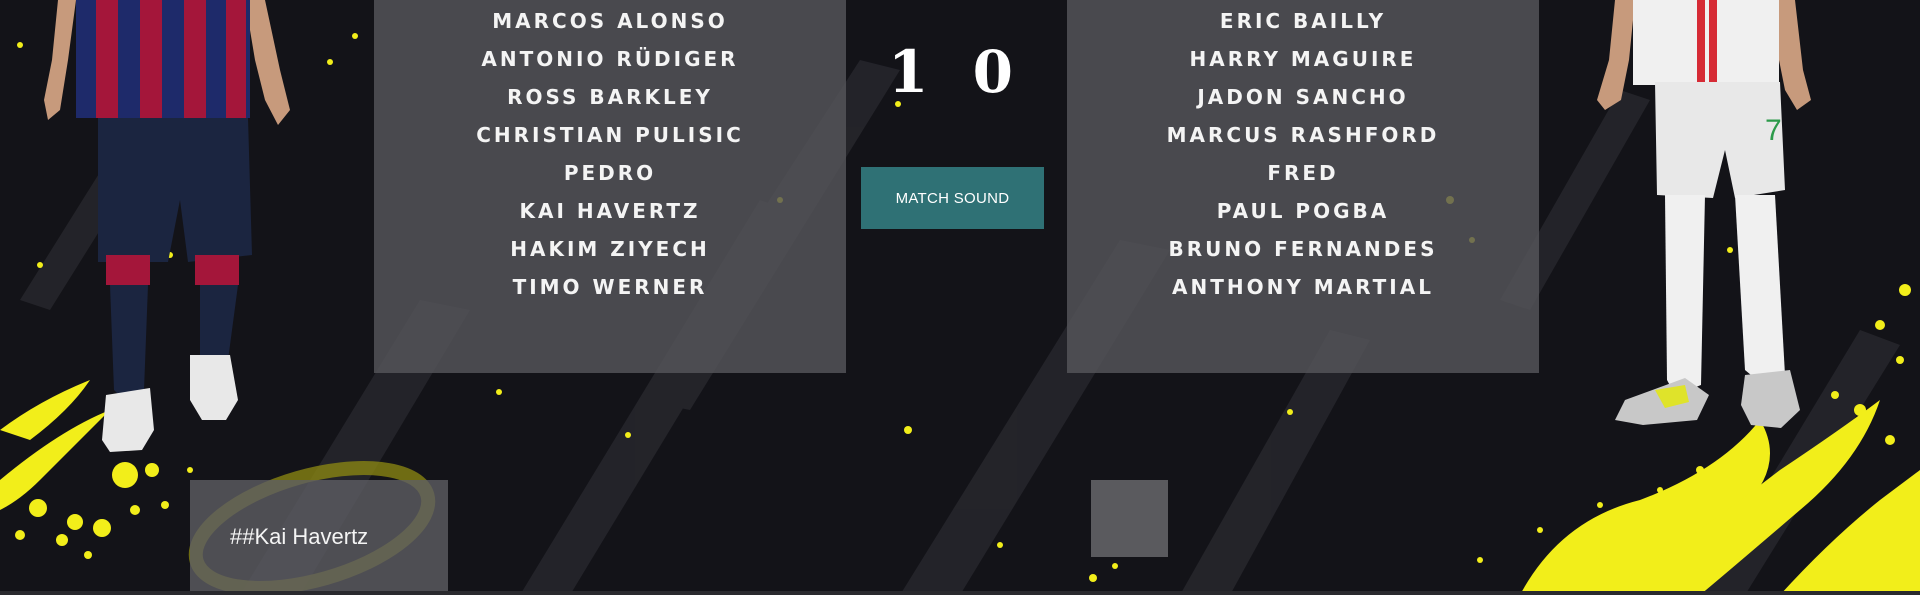 The image size is (1920, 595). Describe the element at coordinates (610, 249) in the screenshot. I see `home-player-name: HAKIM ZIYECH` at that location.